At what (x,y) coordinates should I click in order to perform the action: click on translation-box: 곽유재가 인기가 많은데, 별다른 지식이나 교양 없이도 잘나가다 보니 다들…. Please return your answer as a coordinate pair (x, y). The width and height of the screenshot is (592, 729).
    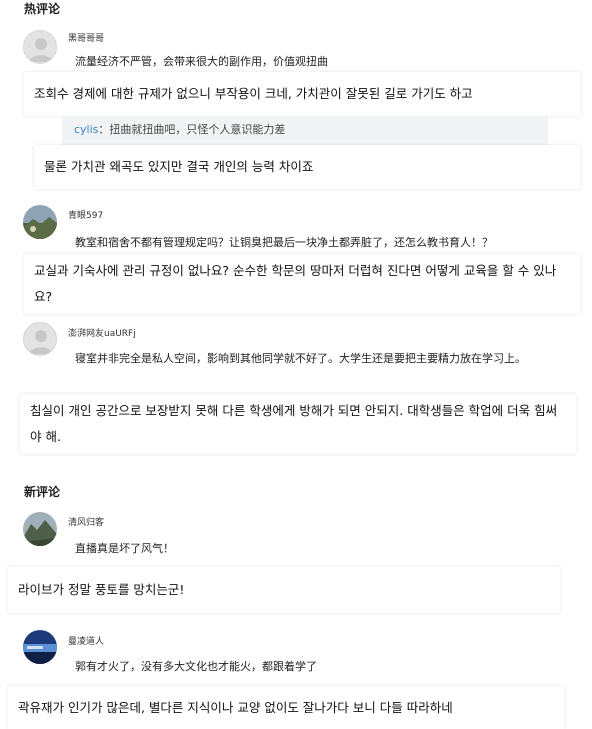
    Looking at the image, I should click on (286, 707).